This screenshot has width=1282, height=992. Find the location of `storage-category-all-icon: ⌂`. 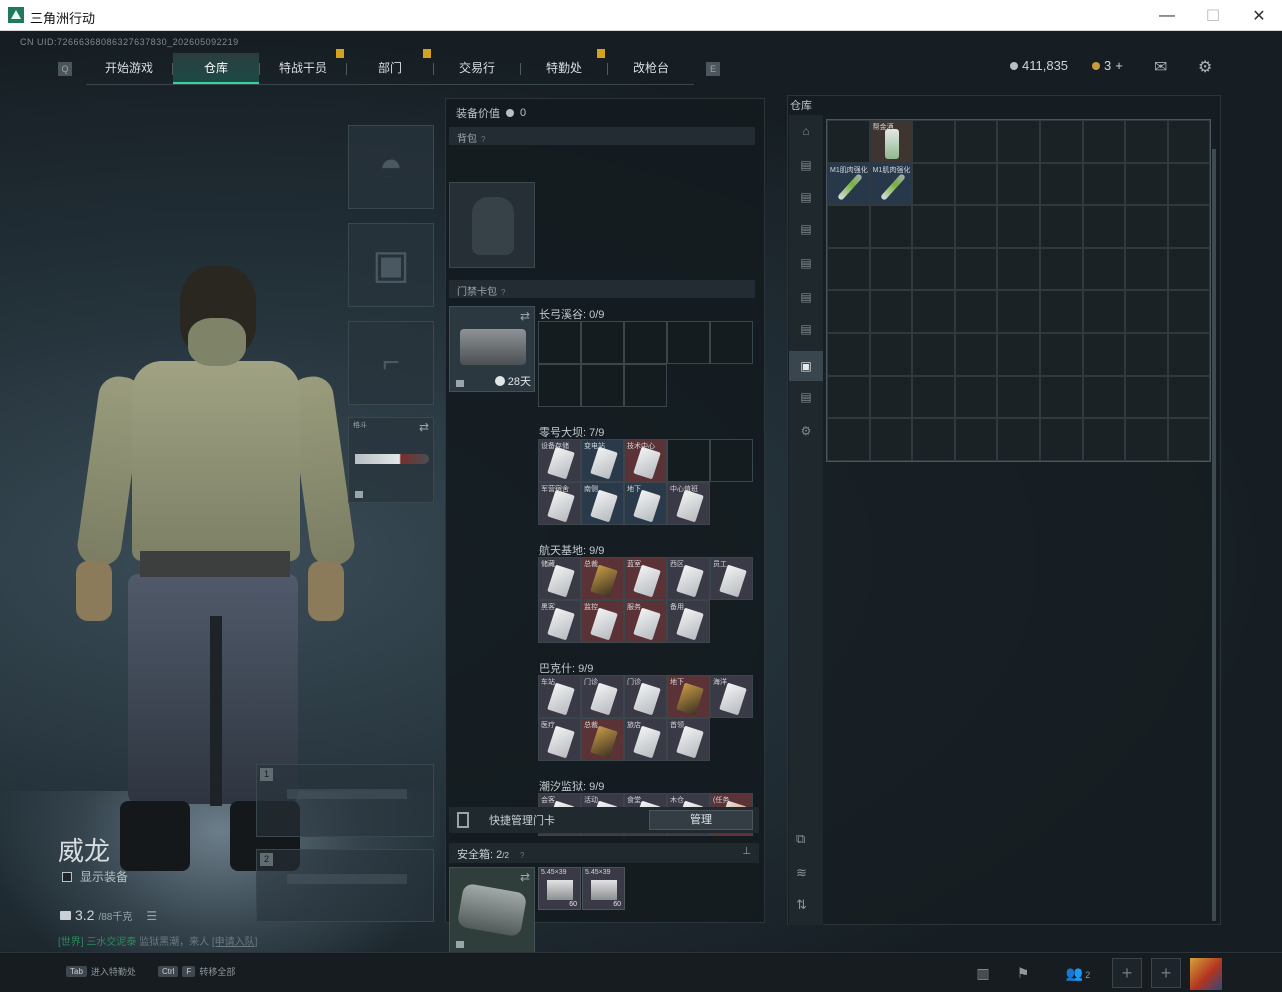

storage-category-all-icon: ⌂ is located at coordinates (806, 131).